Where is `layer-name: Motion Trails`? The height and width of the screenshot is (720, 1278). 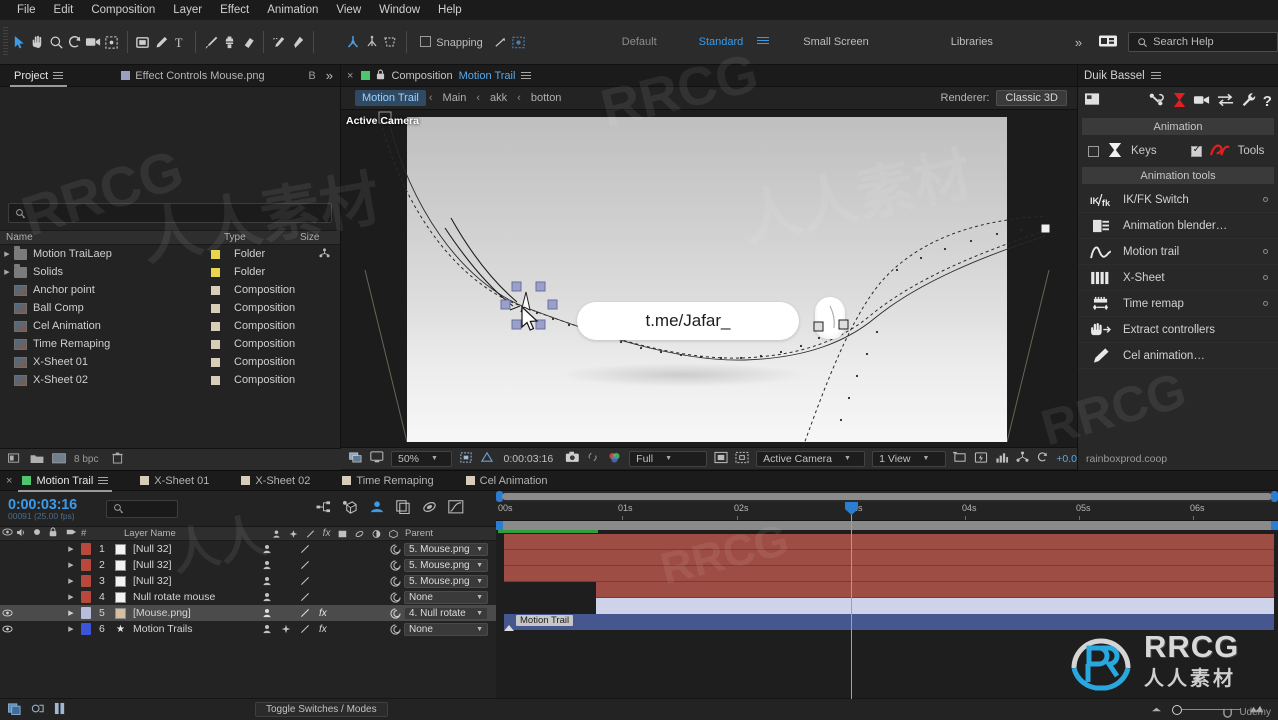
layer-name: Motion Trails is located at coordinates (191, 629).